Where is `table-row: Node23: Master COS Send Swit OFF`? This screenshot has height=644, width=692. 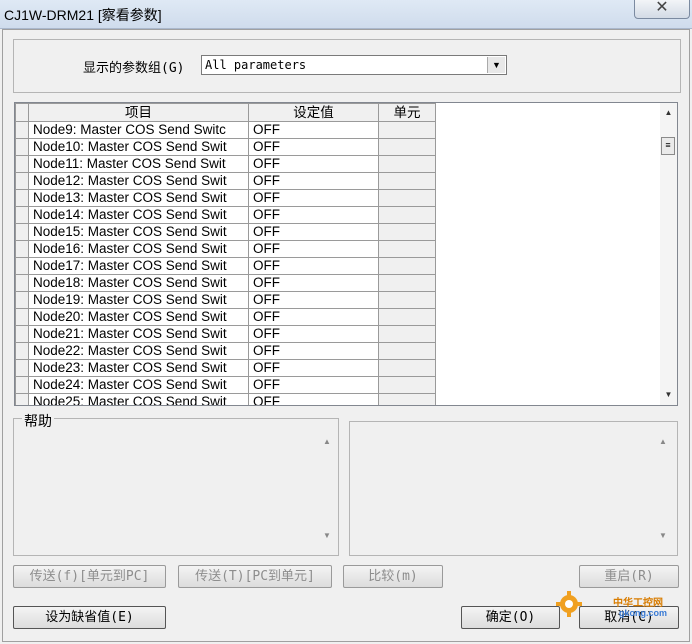 table-row: Node23: Master COS Send Swit OFF is located at coordinates (225, 368).